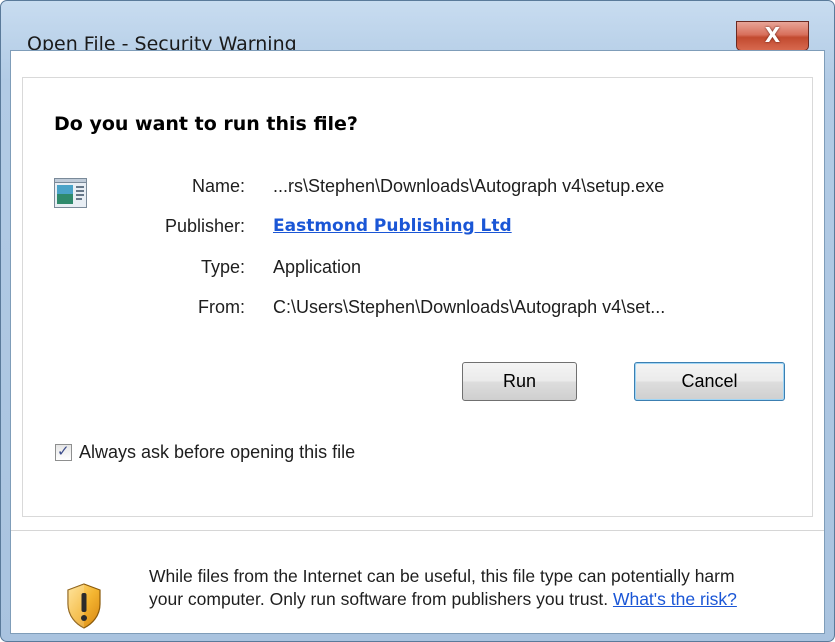 This screenshot has height=642, width=835. I want to click on publisher-label: Publisher:, so click(204, 226).